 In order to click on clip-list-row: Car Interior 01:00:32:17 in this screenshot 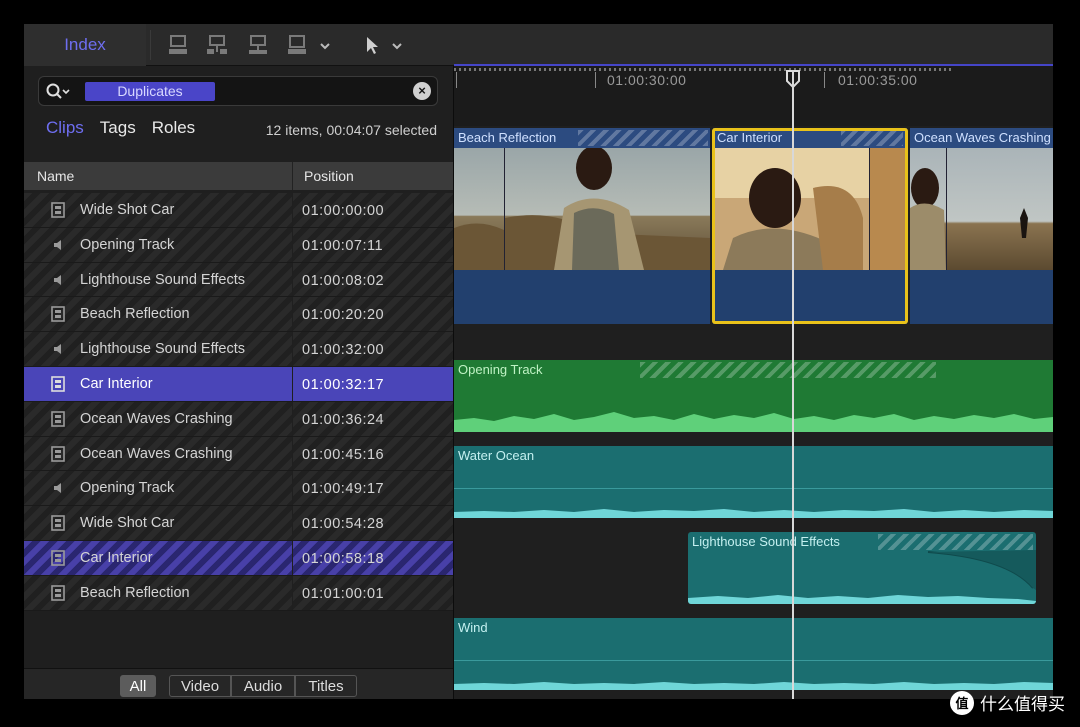, I will do `click(238, 384)`.